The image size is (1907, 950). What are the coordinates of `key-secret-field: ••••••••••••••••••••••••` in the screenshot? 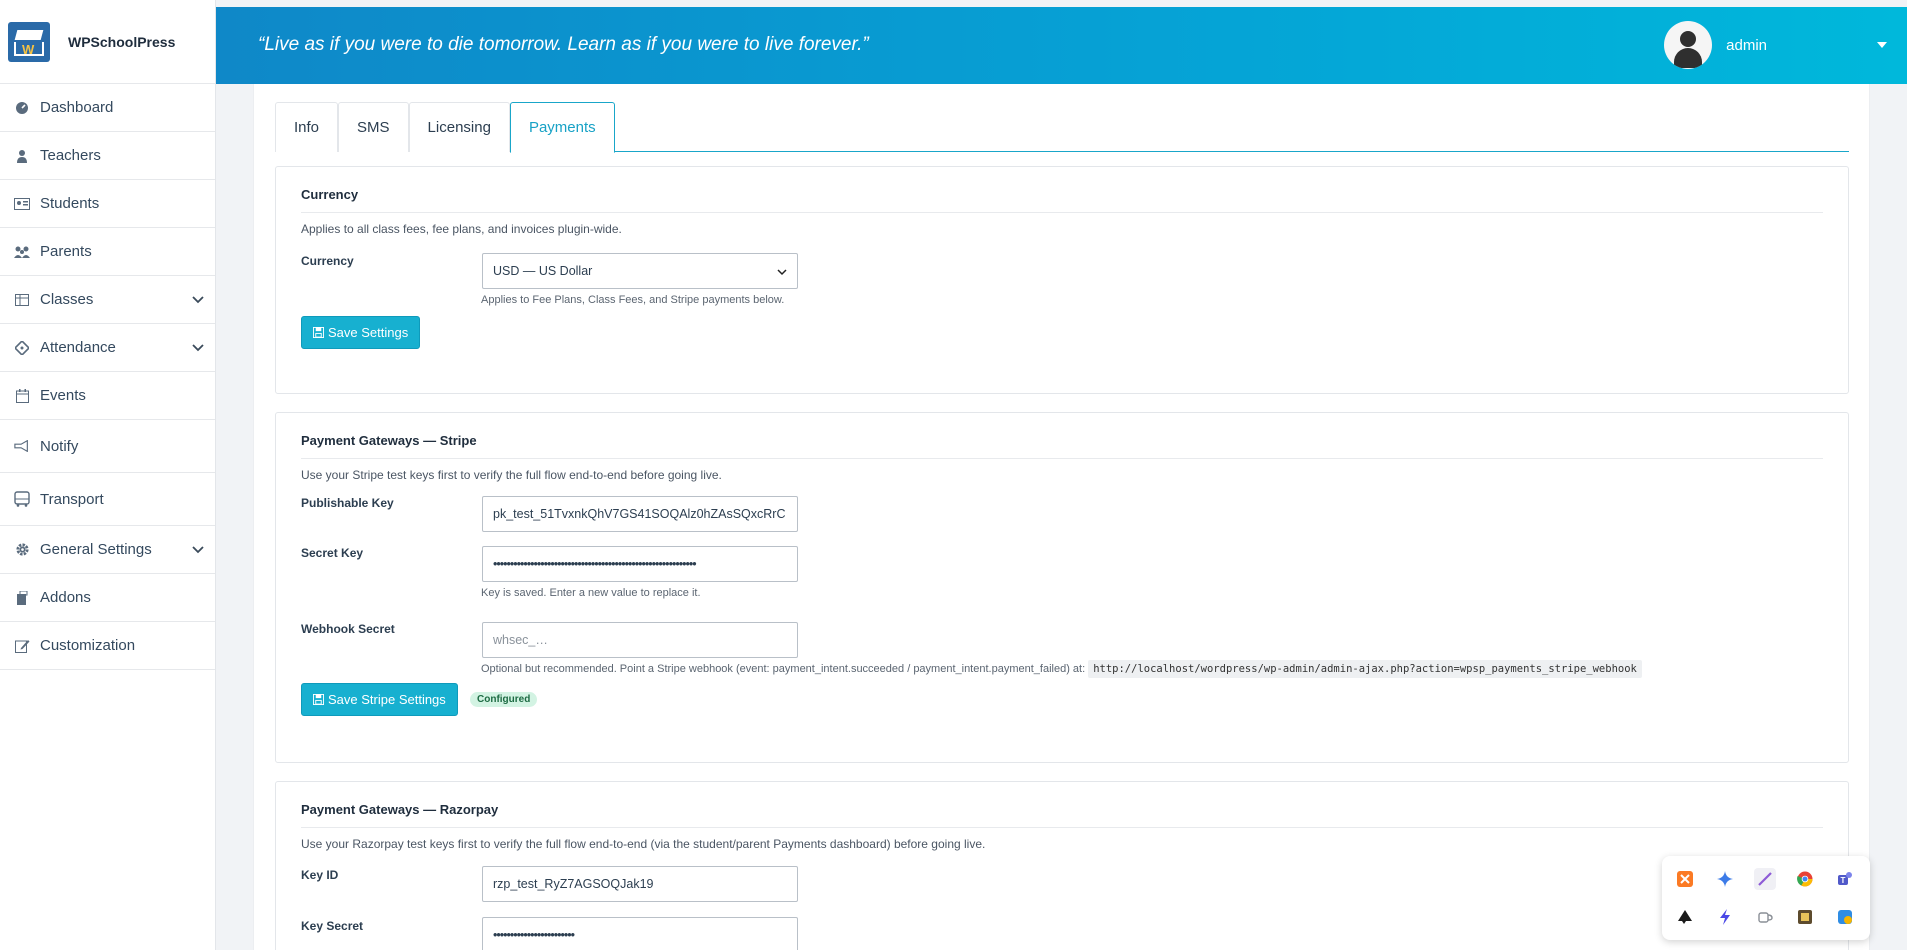 It's located at (640, 933).